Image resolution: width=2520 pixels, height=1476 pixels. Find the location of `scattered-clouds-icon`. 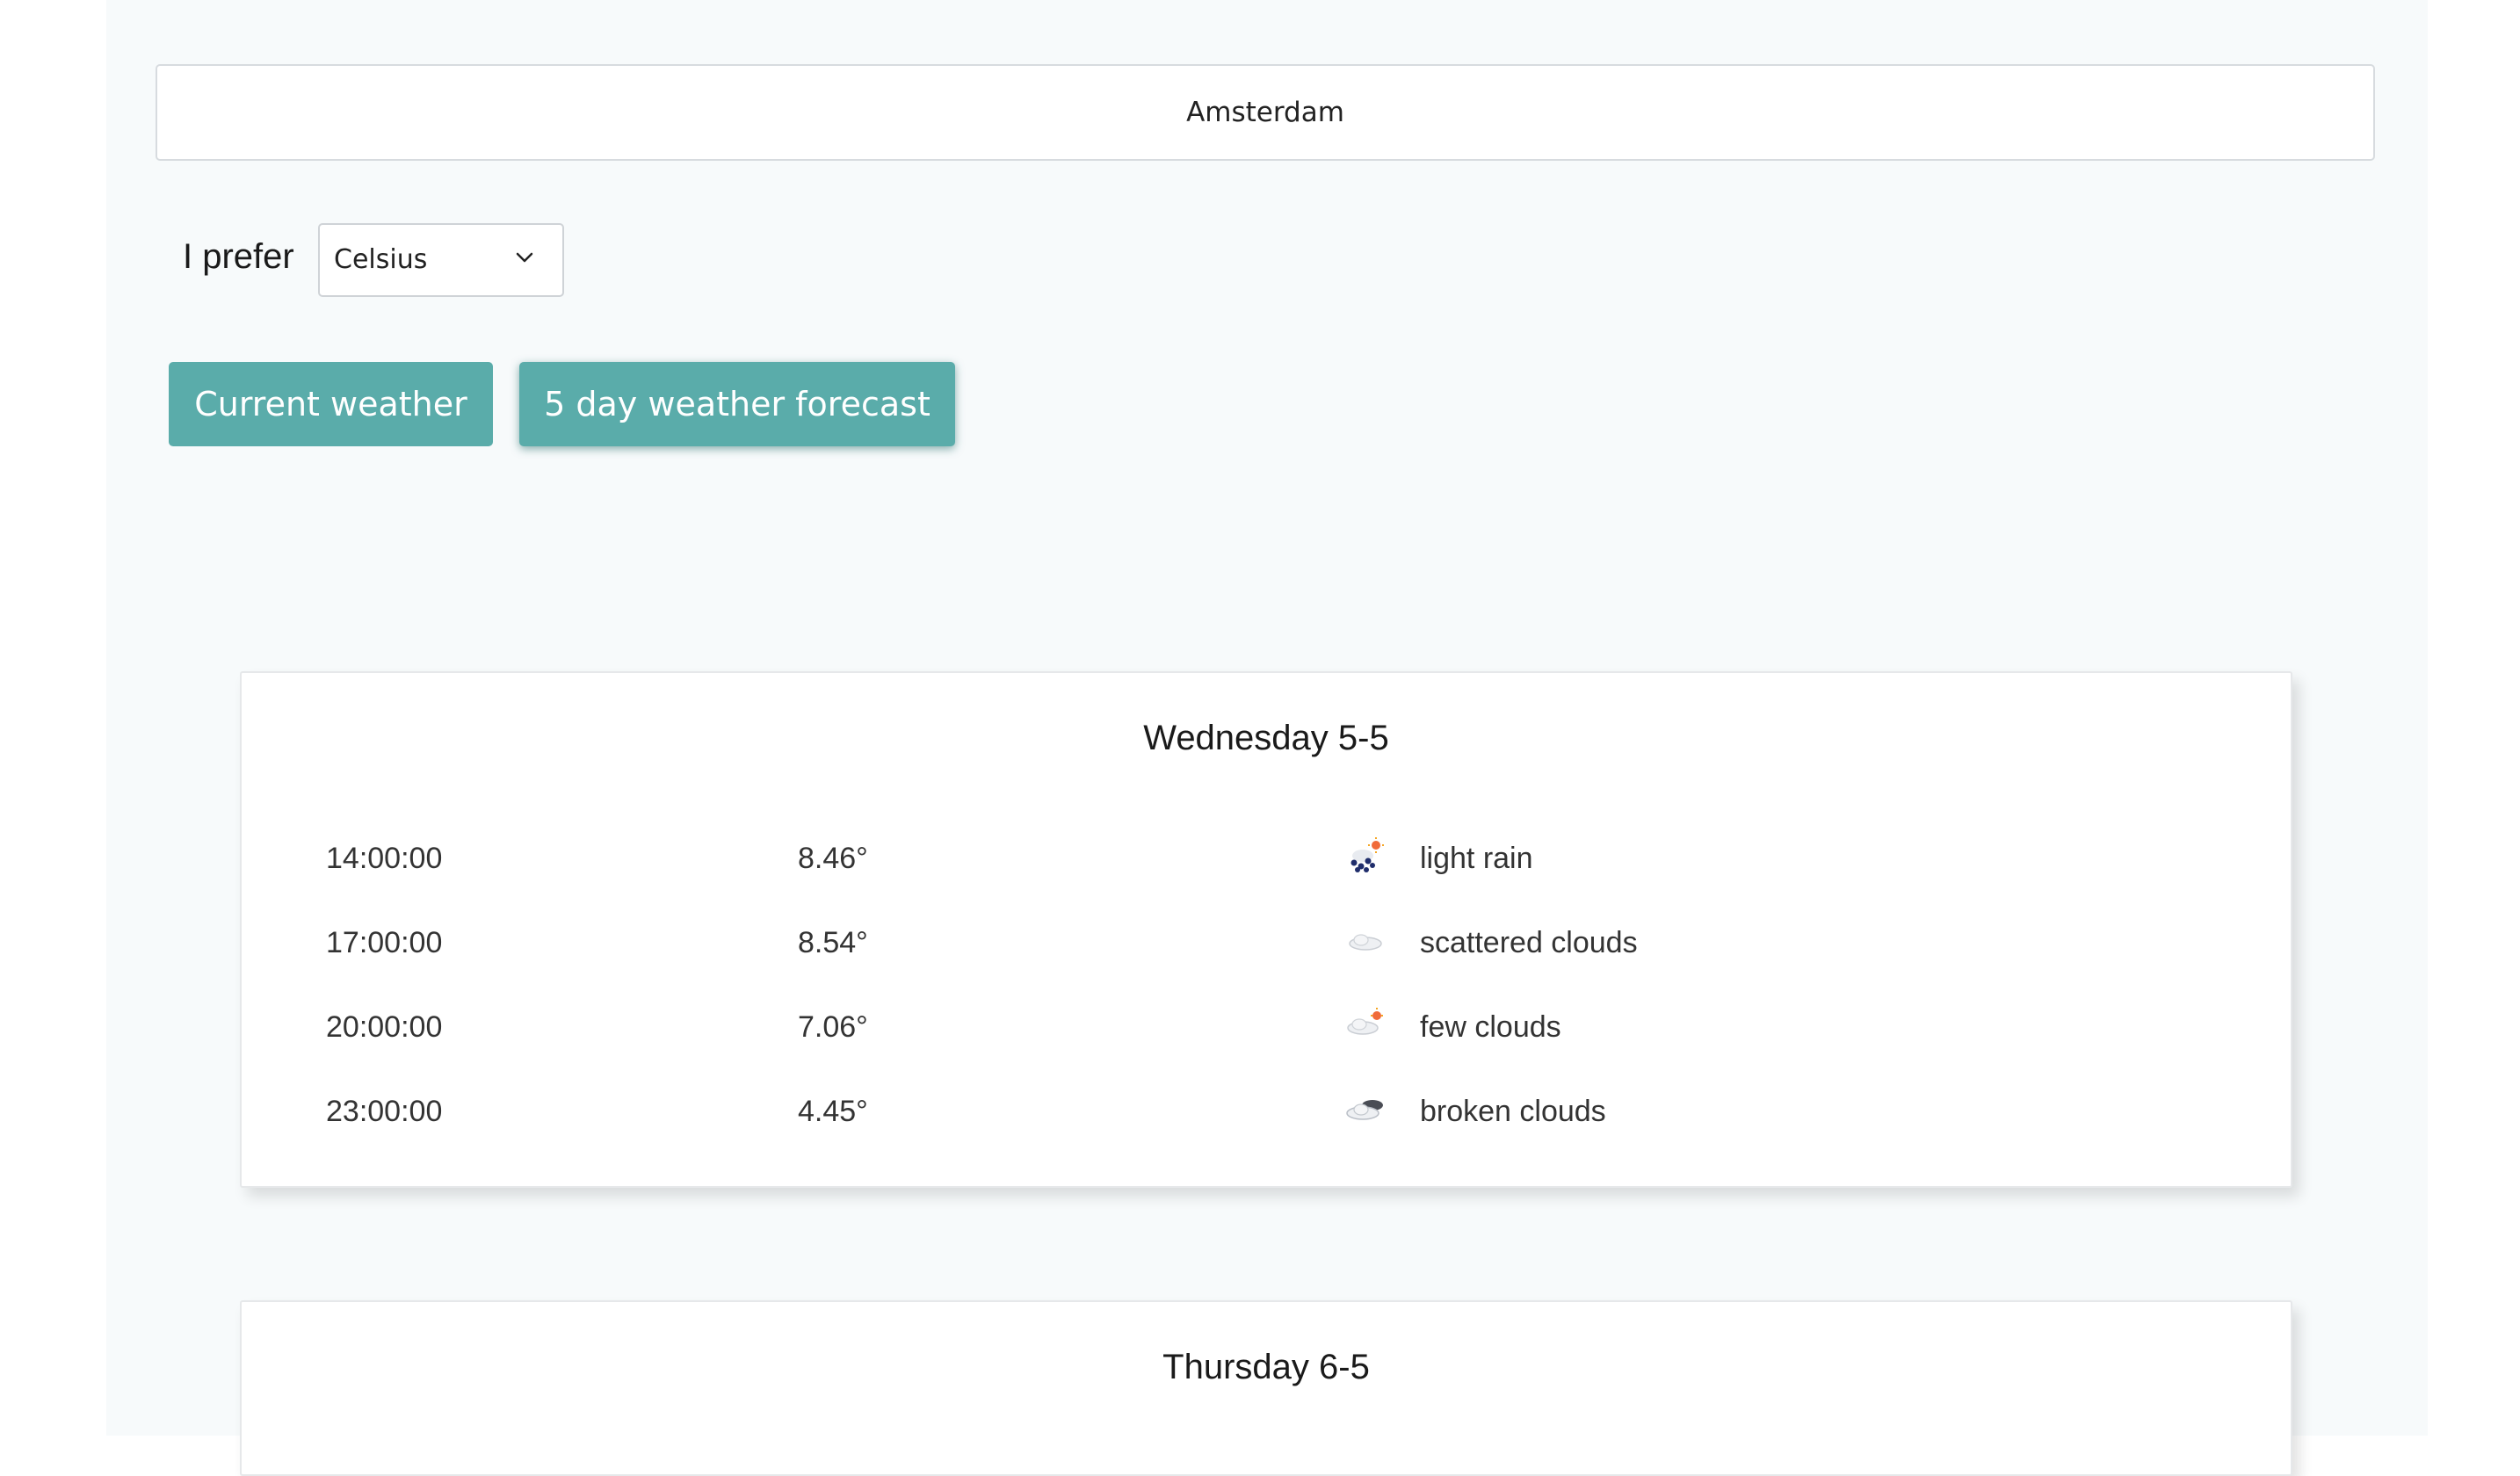

scattered-clouds-icon is located at coordinates (1365, 942).